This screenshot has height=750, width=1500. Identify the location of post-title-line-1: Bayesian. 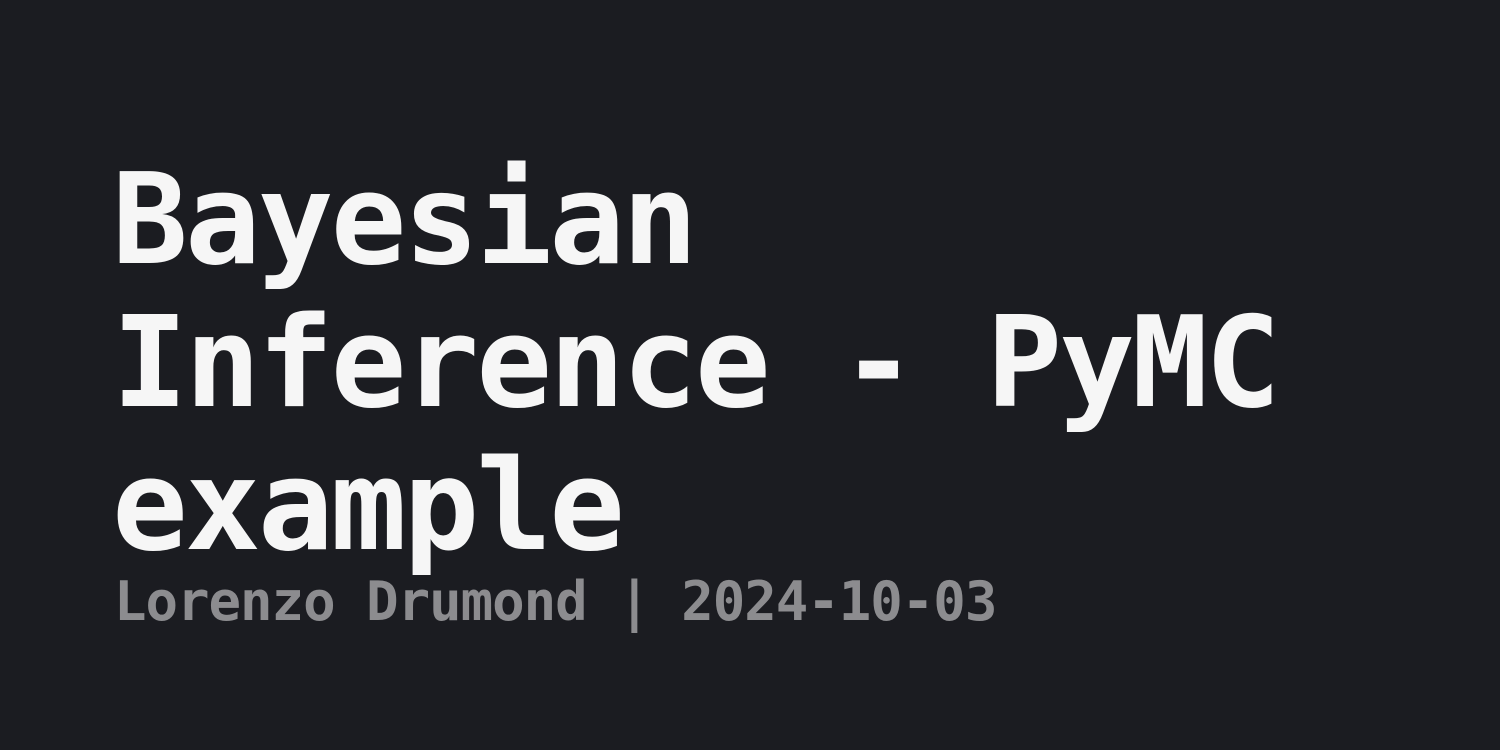
(405, 219).